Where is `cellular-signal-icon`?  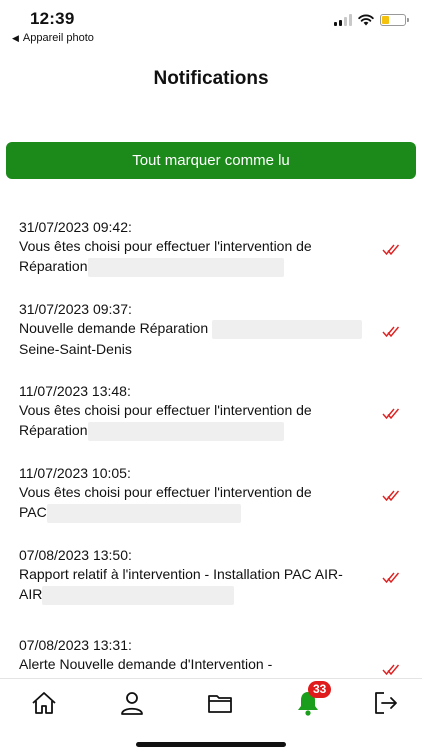 cellular-signal-icon is located at coordinates (343, 20).